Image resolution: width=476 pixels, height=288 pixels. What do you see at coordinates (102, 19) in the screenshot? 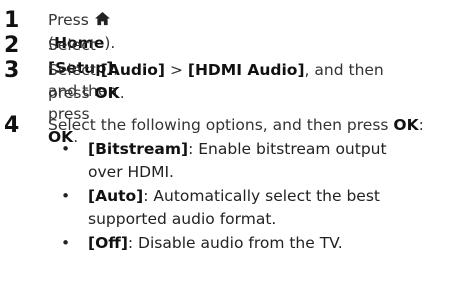
I see `home-icon` at bounding box center [102, 19].